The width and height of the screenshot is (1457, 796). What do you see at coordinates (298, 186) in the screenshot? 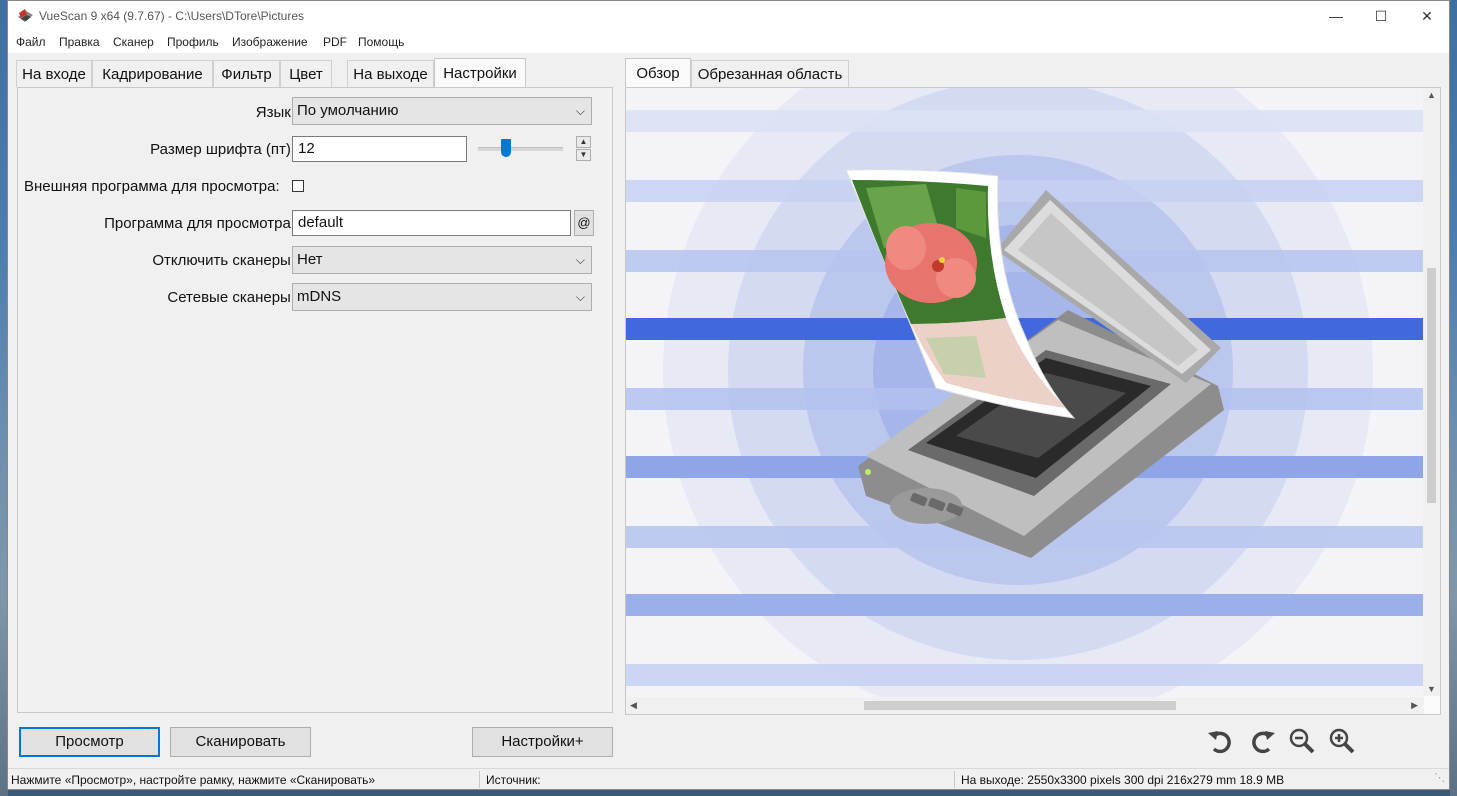
I see `external-viewer-checkbox` at bounding box center [298, 186].